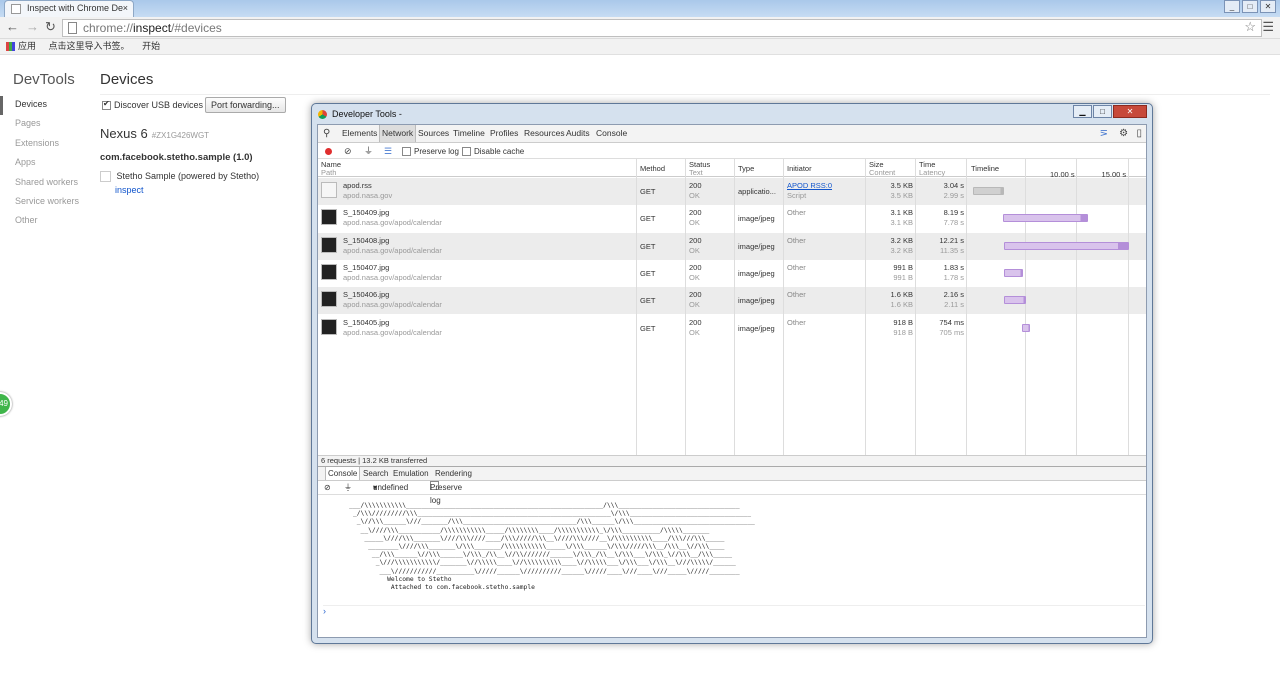  Describe the element at coordinates (1082, 111) in the screenshot. I see `minimize-icon: ▁` at that location.